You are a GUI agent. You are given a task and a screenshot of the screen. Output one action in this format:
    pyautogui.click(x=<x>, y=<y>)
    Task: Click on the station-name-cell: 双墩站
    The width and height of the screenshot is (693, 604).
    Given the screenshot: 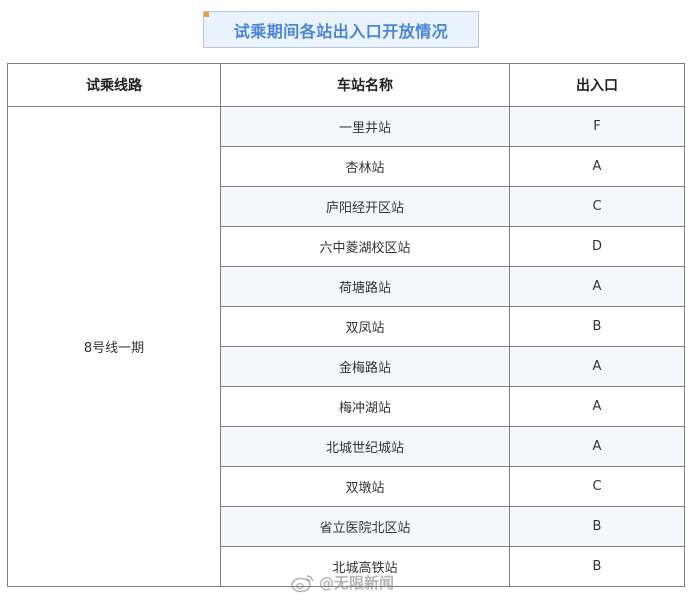 What is the action you would take?
    pyautogui.click(x=365, y=486)
    